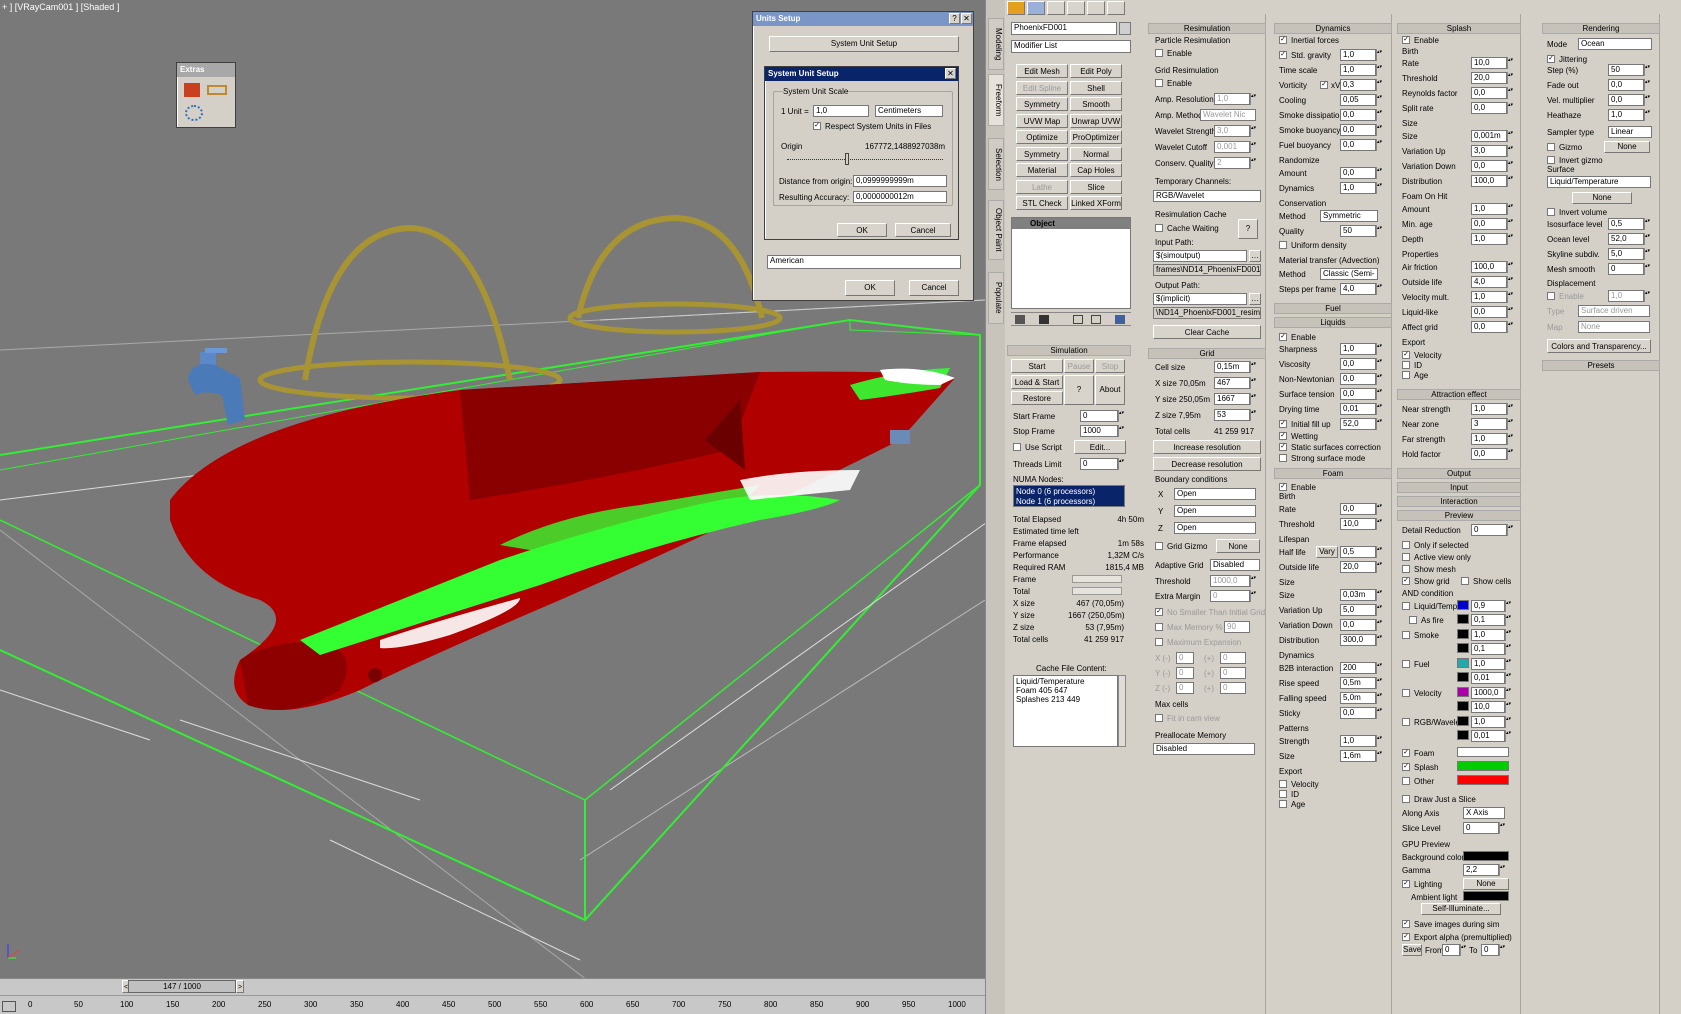 This screenshot has width=1681, height=1014. Describe the element at coordinates (1159, 53) in the screenshot. I see `particle-enable-checkbox` at that location.